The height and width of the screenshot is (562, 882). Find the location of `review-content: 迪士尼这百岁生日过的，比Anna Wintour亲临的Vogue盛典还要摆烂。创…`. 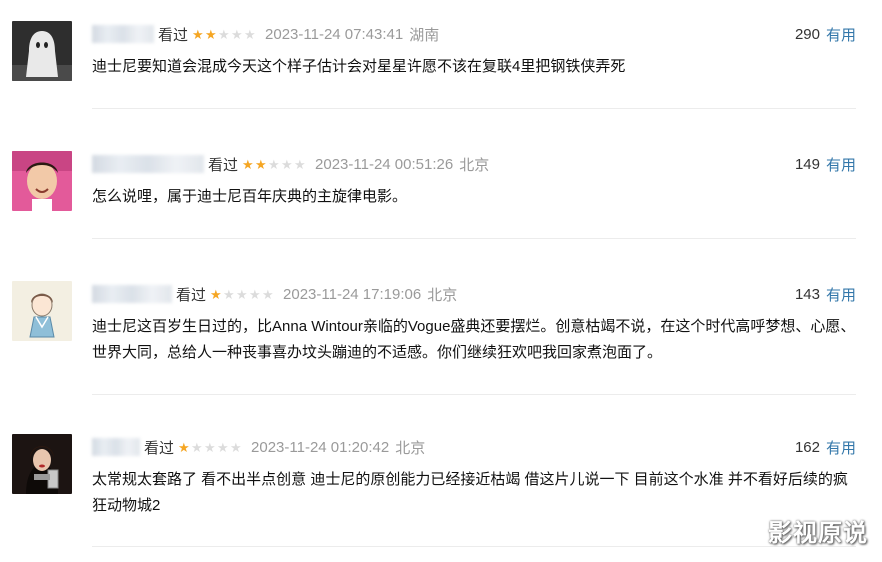

review-content: 迪士尼这百岁生日过的，比Anna Wintour亲临的Vogue盛典还要摆烂。创… is located at coordinates (474, 339).